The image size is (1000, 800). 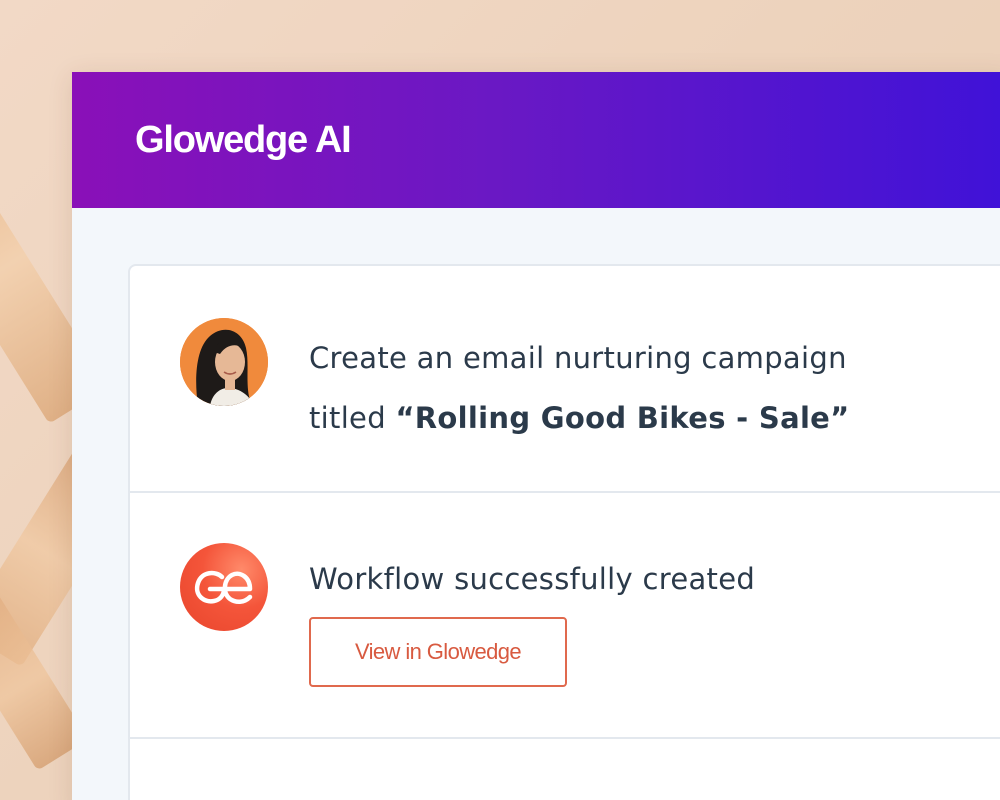 I want to click on user-avatar, so click(x=224, y=362).